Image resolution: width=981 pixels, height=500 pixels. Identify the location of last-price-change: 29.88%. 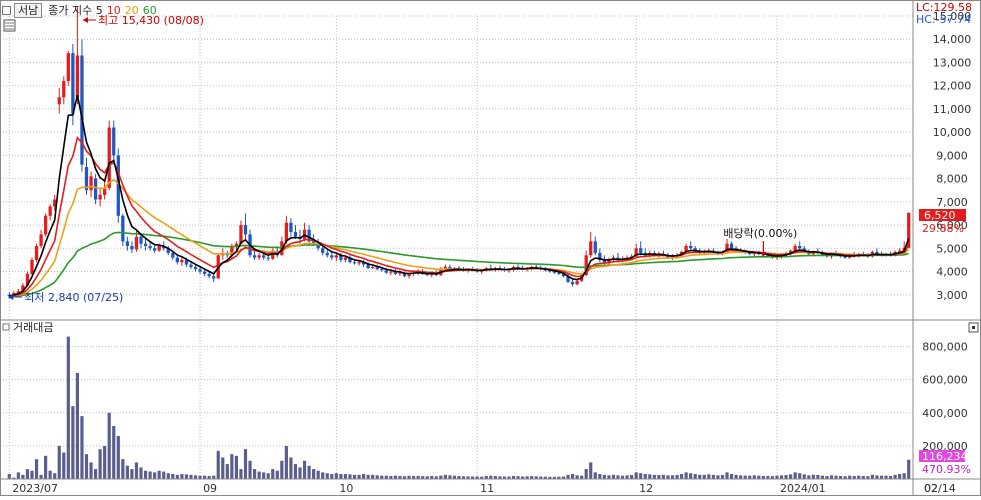
(943, 228).